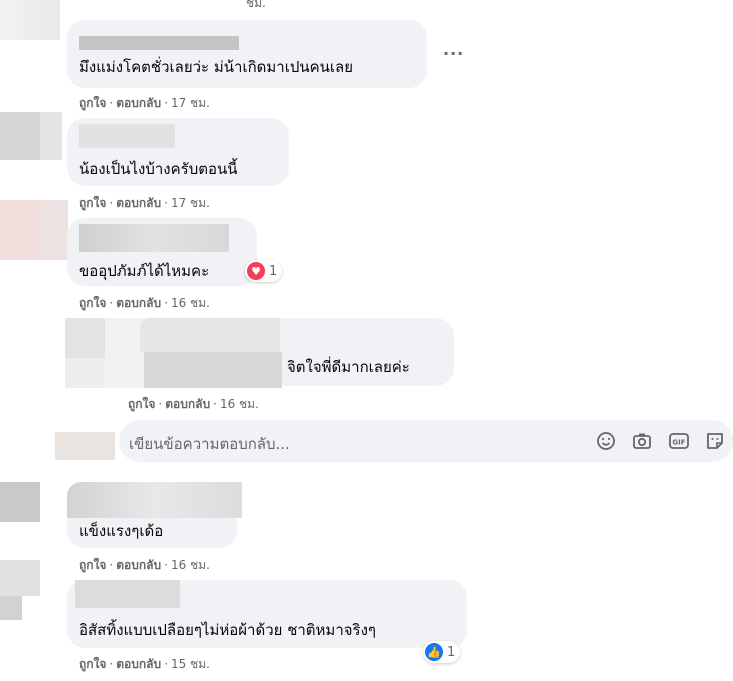 This screenshot has height=681, width=733. Describe the element at coordinates (190, 664) in the screenshot. I see `comment-time: 15 ชม.` at that location.